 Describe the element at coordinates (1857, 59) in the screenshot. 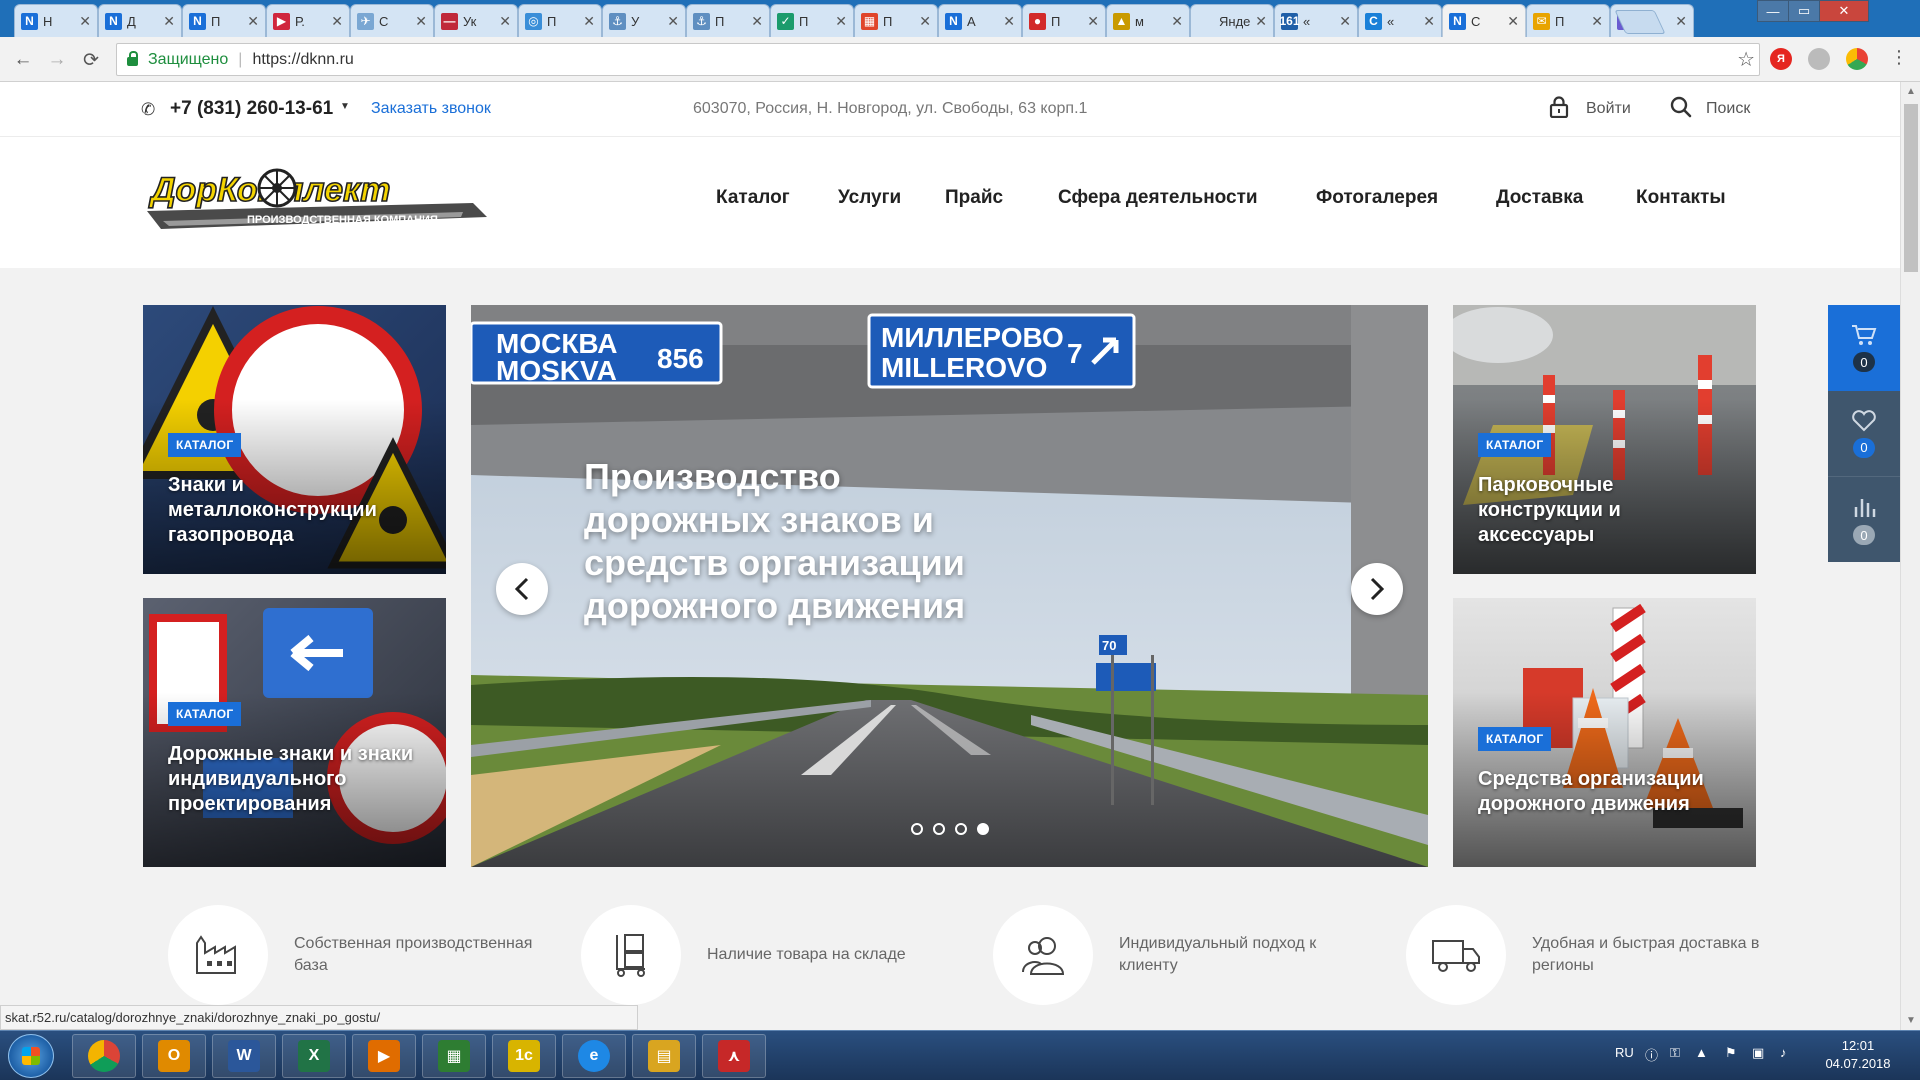

I see `extension-color-icon` at that location.